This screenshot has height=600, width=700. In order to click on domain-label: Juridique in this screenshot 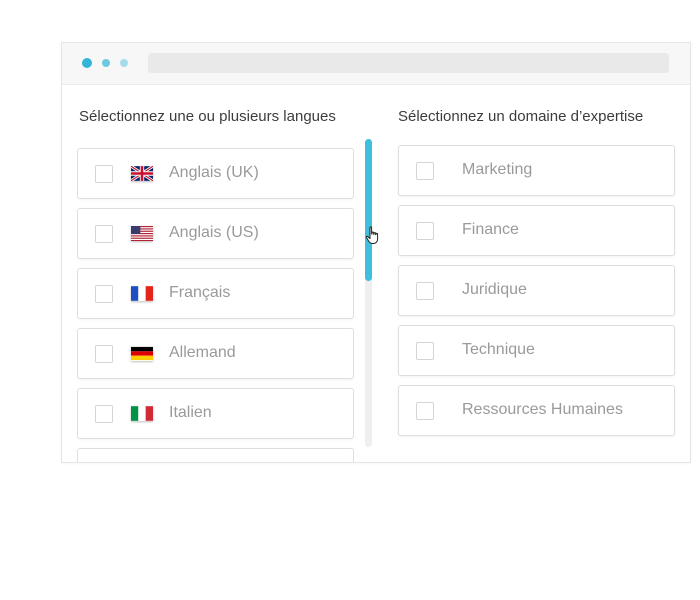, I will do `click(494, 289)`.